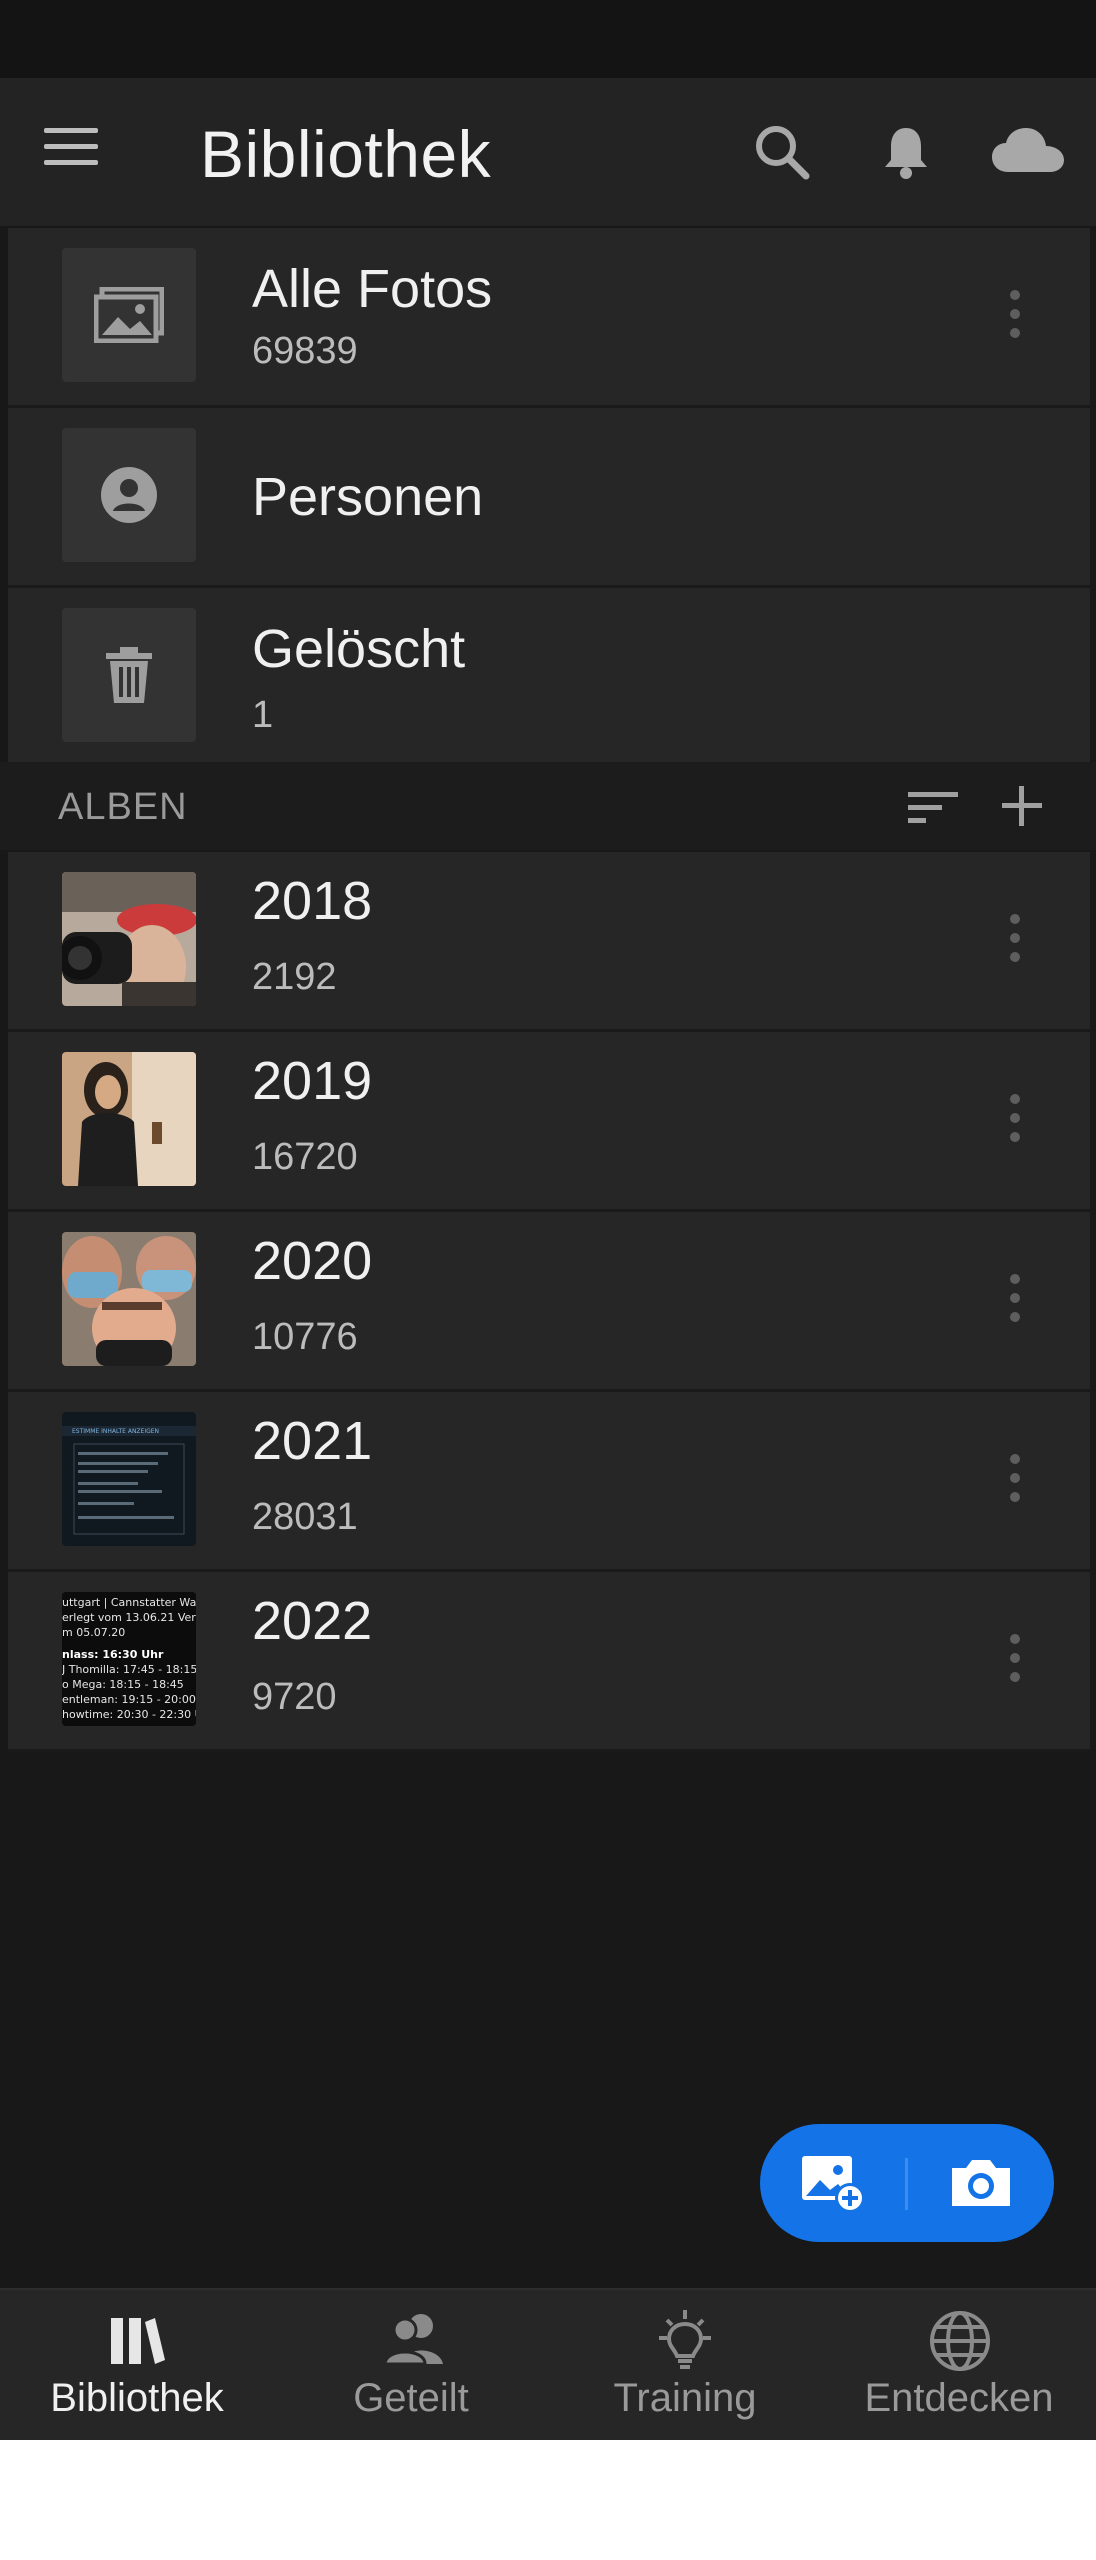  What do you see at coordinates (1022, 806) in the screenshot?
I see `add-icon` at bounding box center [1022, 806].